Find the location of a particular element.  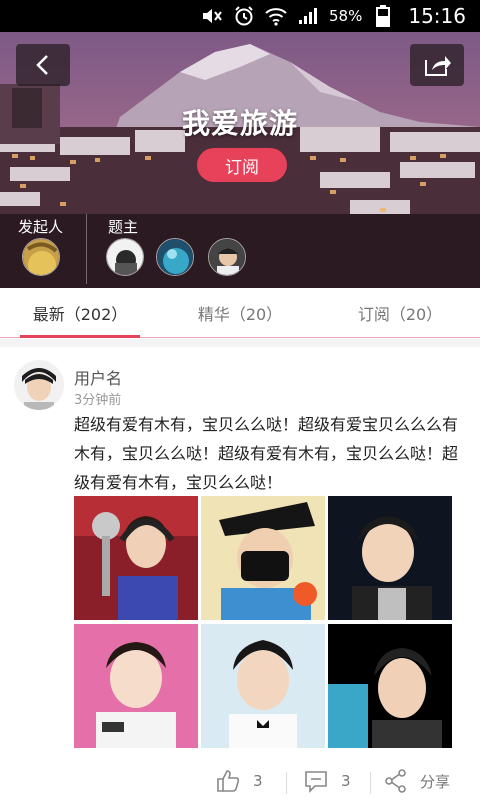

like-button: 3 is located at coordinates (239, 781).